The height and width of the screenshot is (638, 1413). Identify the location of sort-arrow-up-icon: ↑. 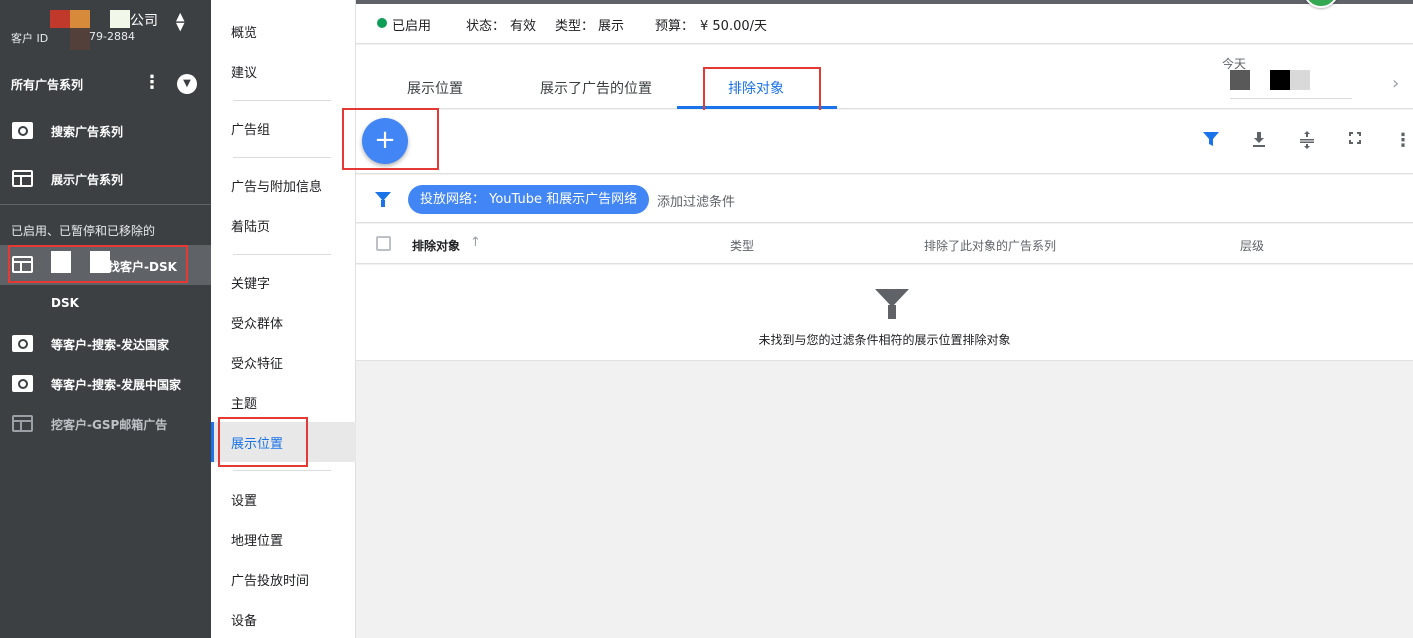
(475, 242).